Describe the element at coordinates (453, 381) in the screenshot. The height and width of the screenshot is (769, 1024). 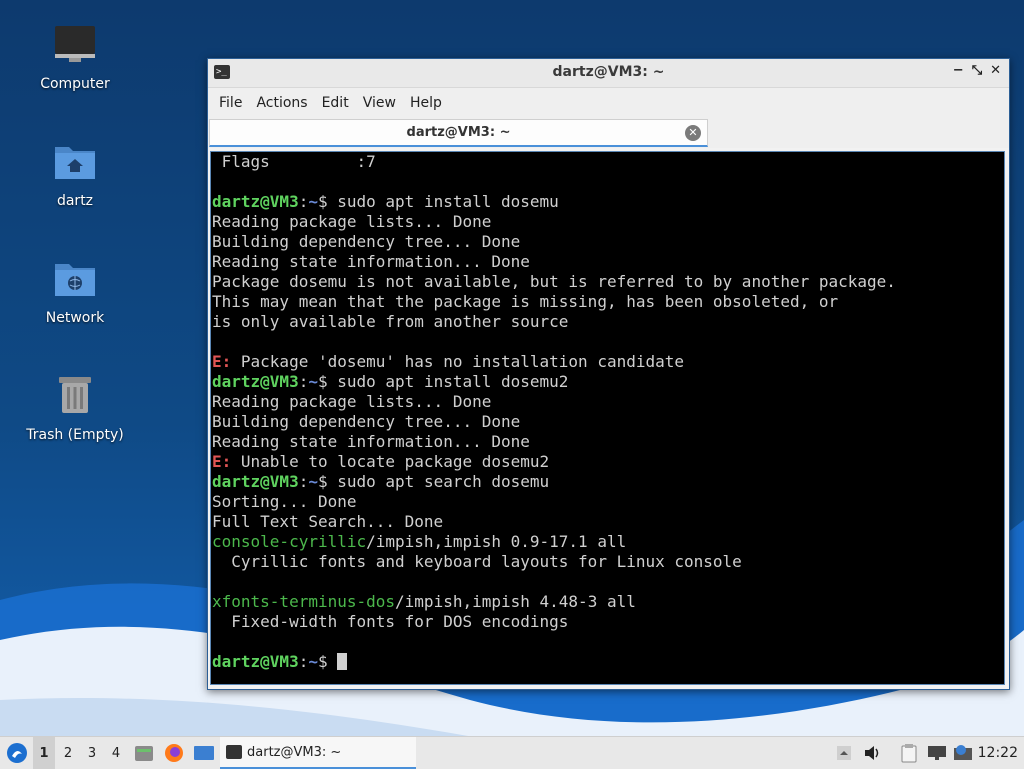
I see `command-text: sudo apt install dosemu2` at that location.